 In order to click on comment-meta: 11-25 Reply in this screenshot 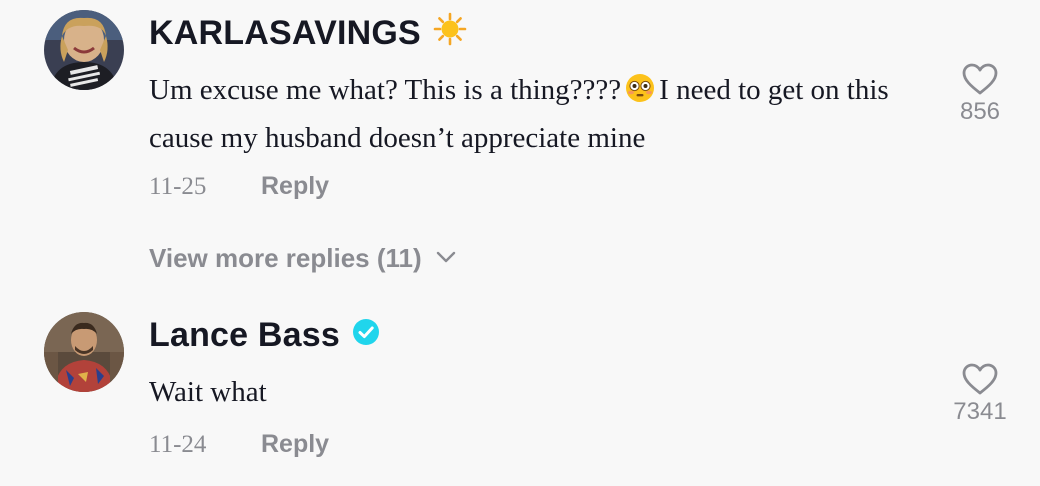, I will do `click(239, 186)`.